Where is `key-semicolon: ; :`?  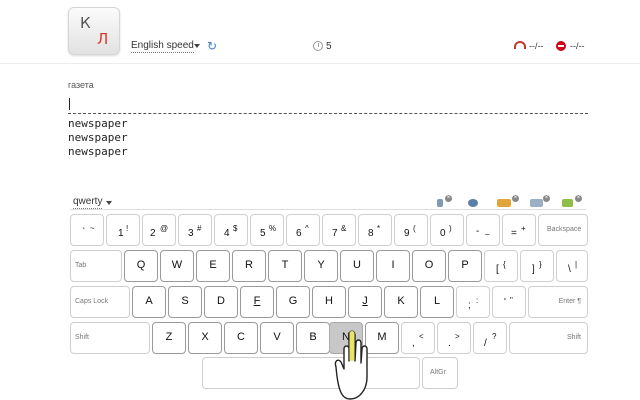 key-semicolon: ; : is located at coordinates (473, 302).